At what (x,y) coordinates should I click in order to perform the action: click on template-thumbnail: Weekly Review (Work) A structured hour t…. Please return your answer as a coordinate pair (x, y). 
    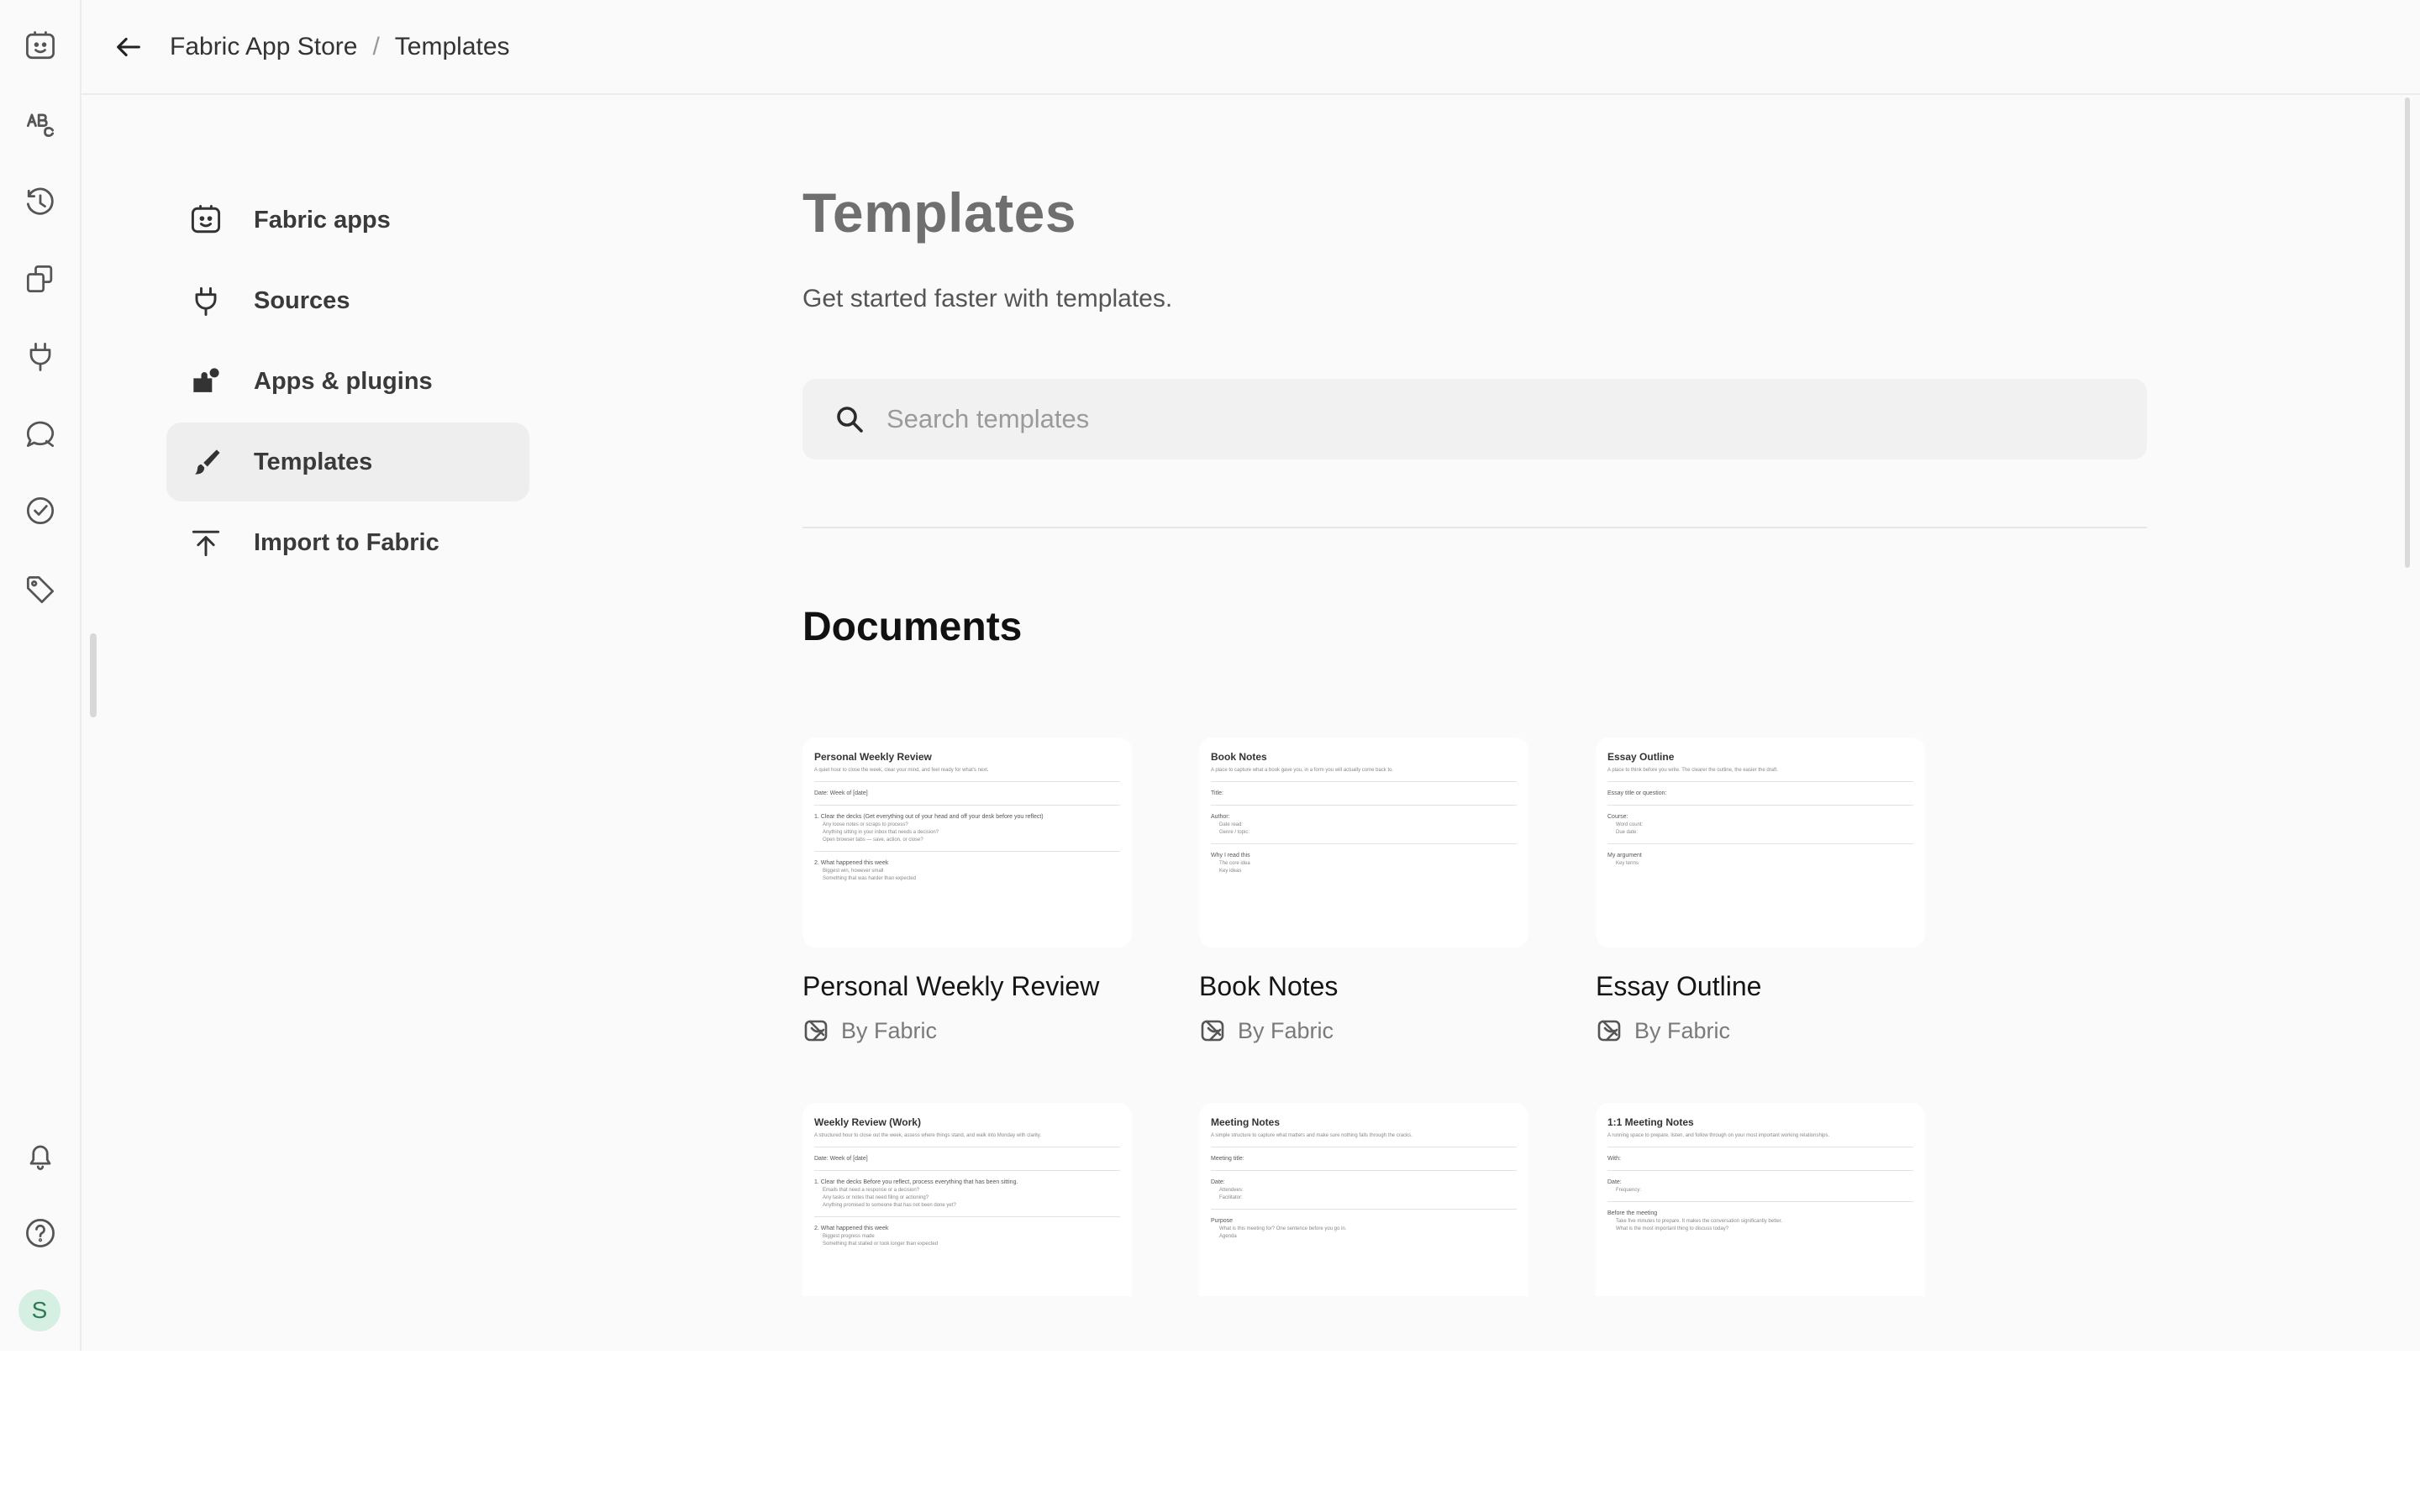
    Looking at the image, I should click on (967, 1199).